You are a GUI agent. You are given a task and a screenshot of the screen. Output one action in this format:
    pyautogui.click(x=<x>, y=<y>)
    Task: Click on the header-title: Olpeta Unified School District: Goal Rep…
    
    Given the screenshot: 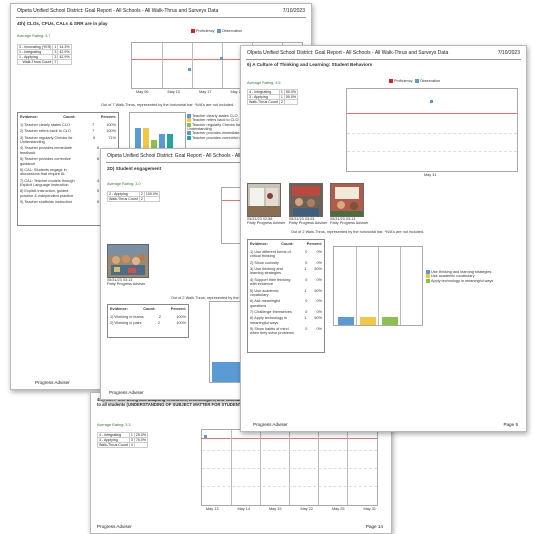 What is the action you would take?
    pyautogui.click(x=348, y=53)
    